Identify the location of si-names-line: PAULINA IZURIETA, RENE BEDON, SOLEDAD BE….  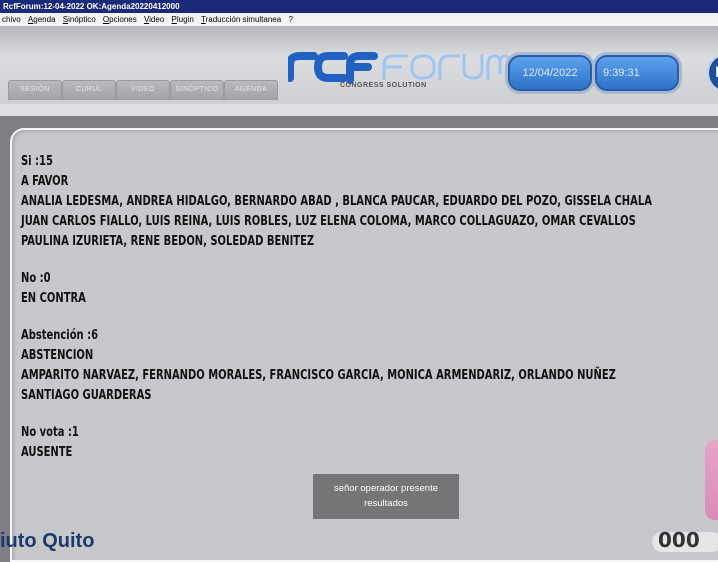
(168, 241).